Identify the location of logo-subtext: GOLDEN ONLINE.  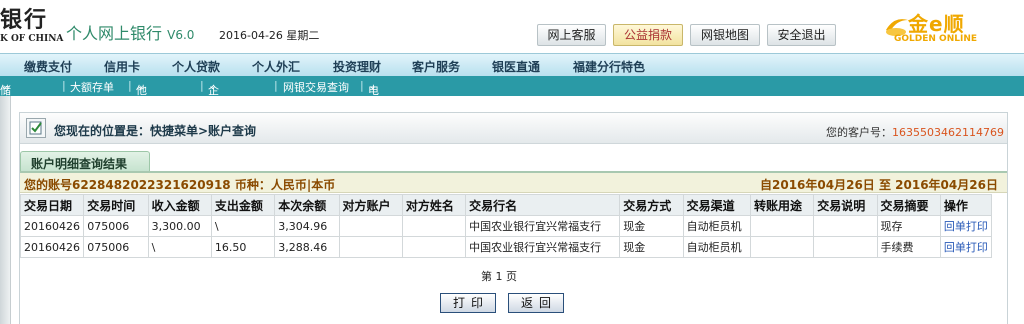
(936, 39).